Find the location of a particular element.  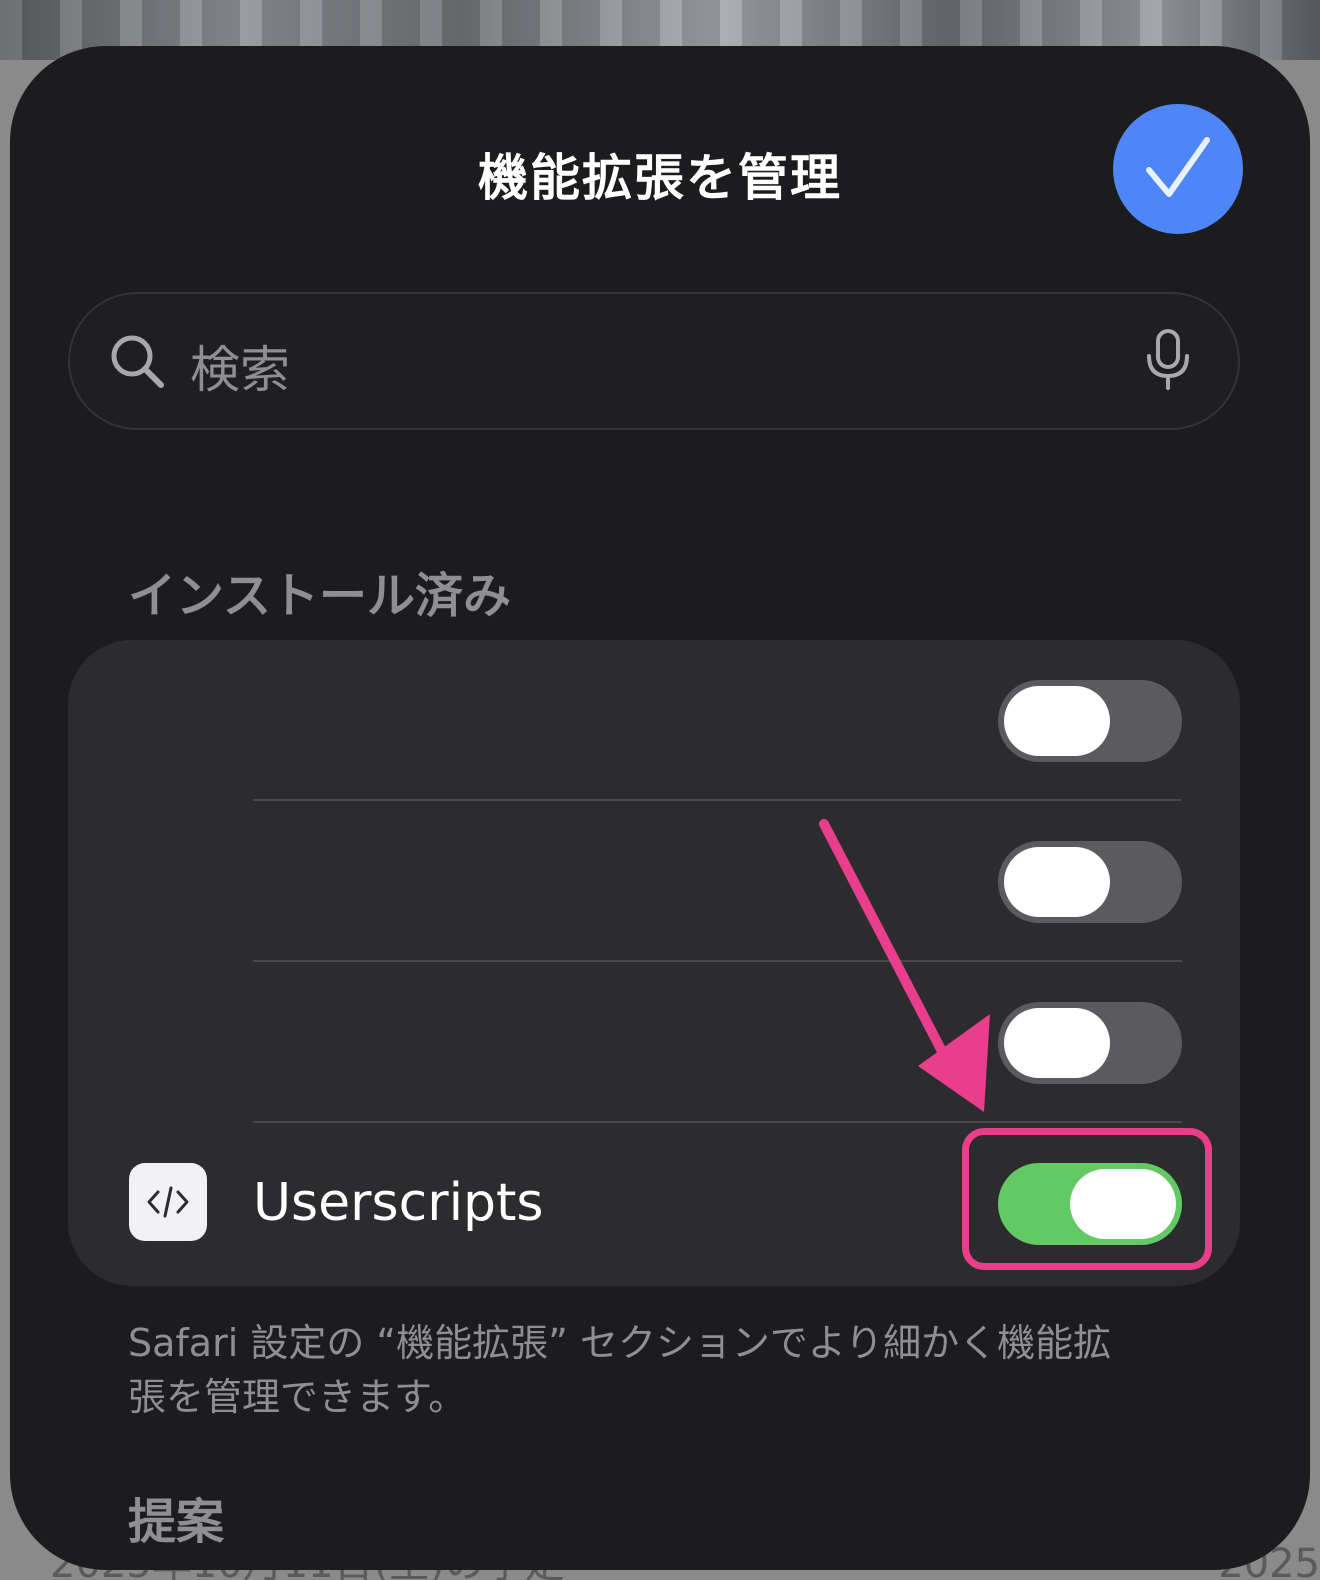

userscripts-toggle is located at coordinates (1090, 1204).